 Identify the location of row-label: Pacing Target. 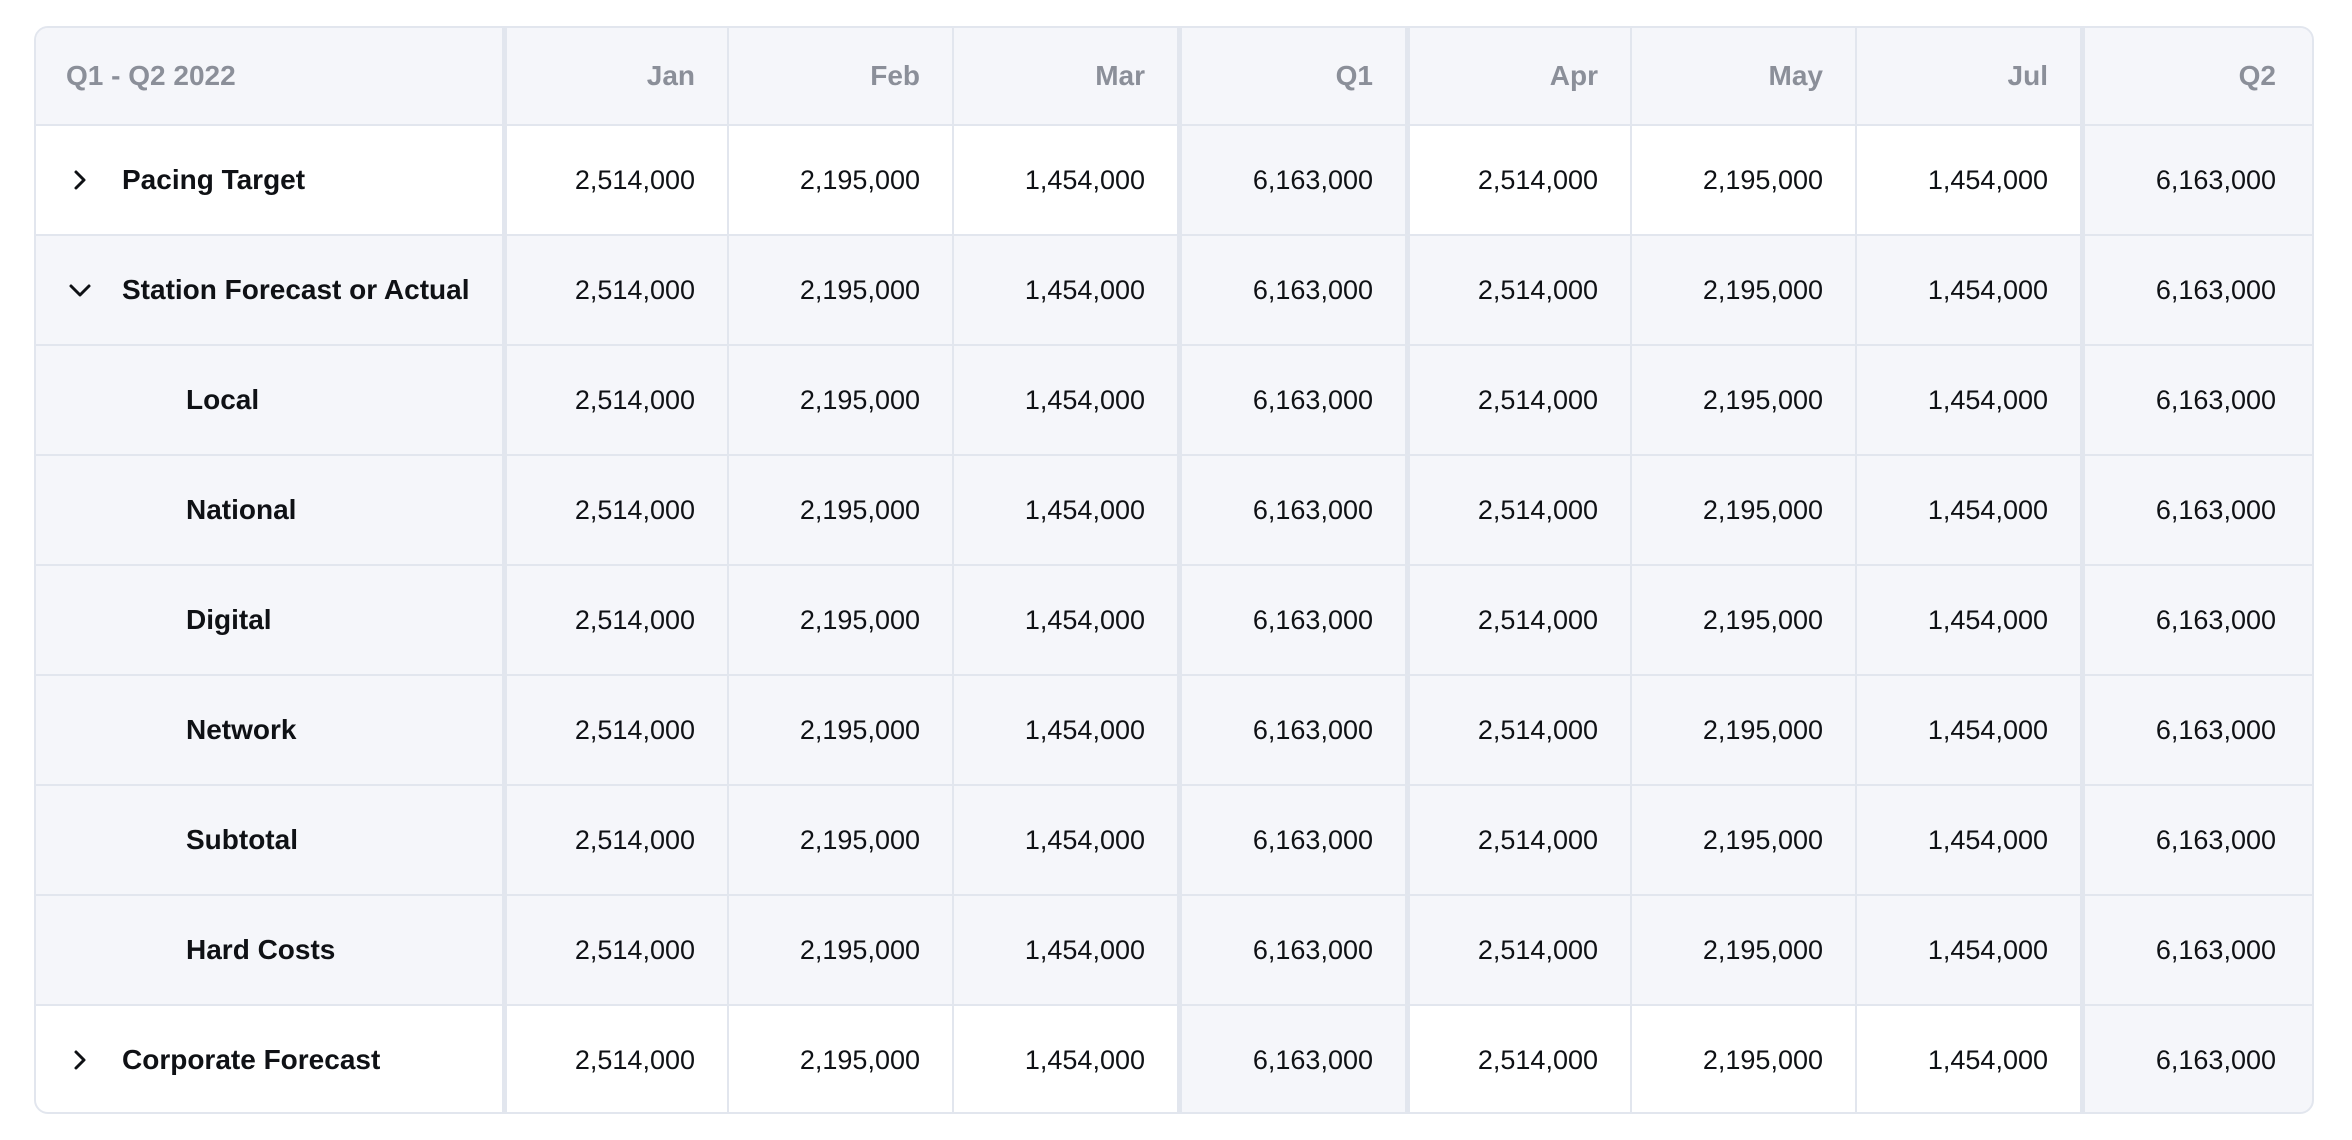
(214, 179).